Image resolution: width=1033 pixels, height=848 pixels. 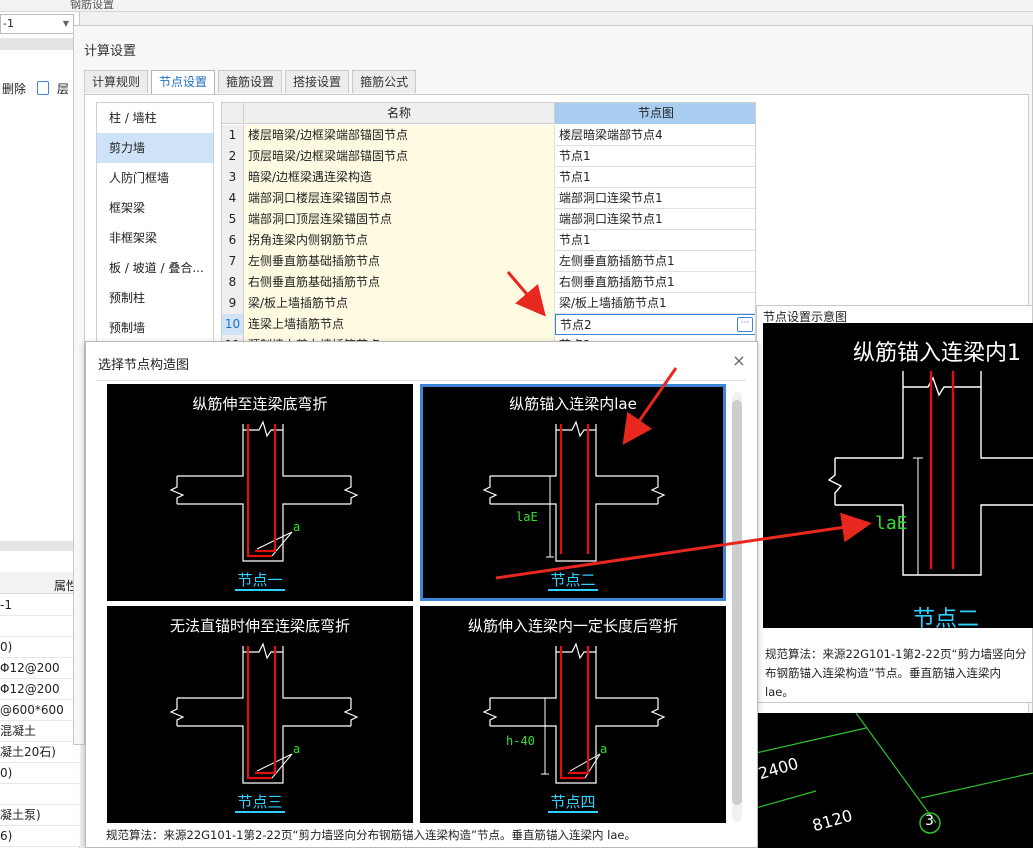 I want to click on close-icon: ×, so click(x=739, y=361).